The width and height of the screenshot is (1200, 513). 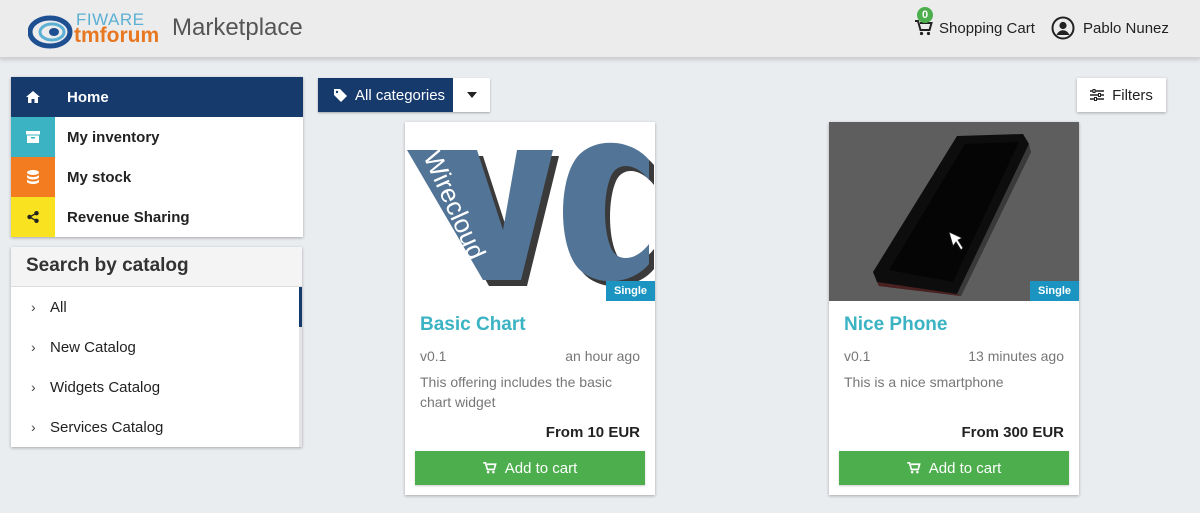 What do you see at coordinates (105, 387) in the screenshot?
I see `catalog-item-label: Widgets Catalog` at bounding box center [105, 387].